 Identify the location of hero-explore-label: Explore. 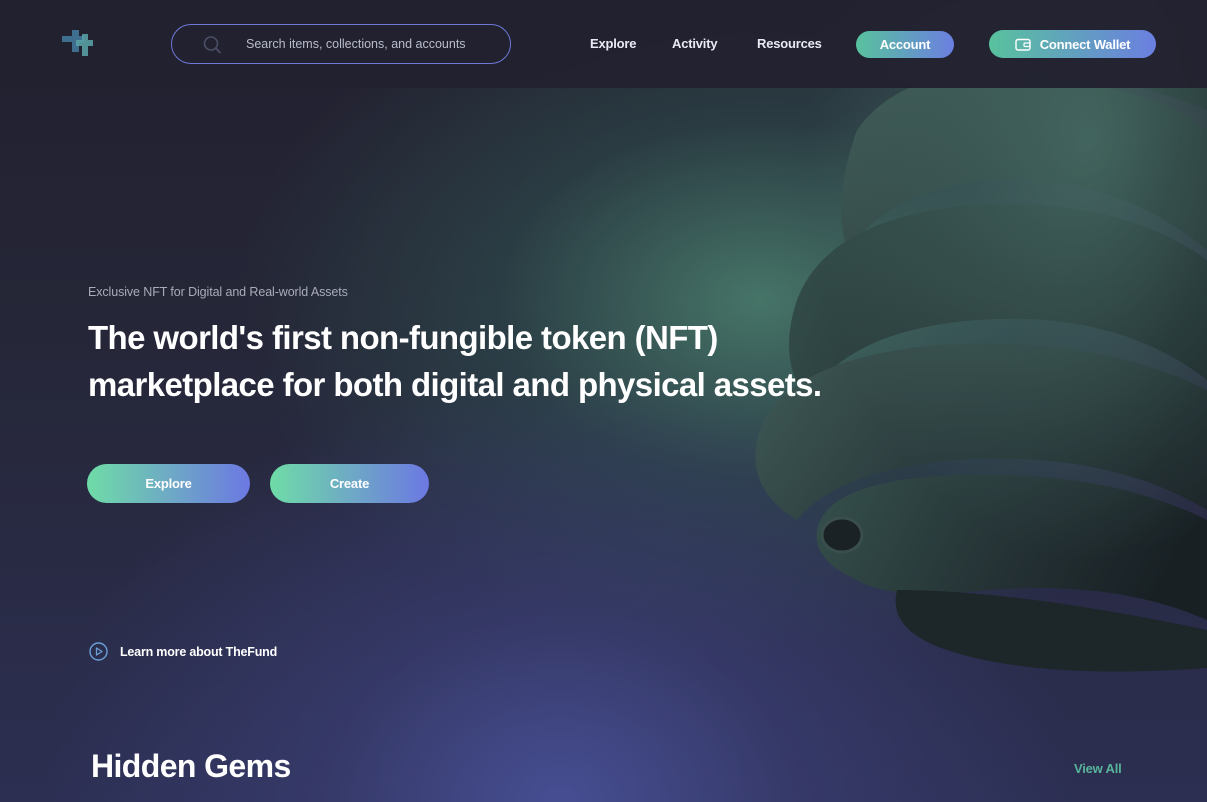
(168, 483).